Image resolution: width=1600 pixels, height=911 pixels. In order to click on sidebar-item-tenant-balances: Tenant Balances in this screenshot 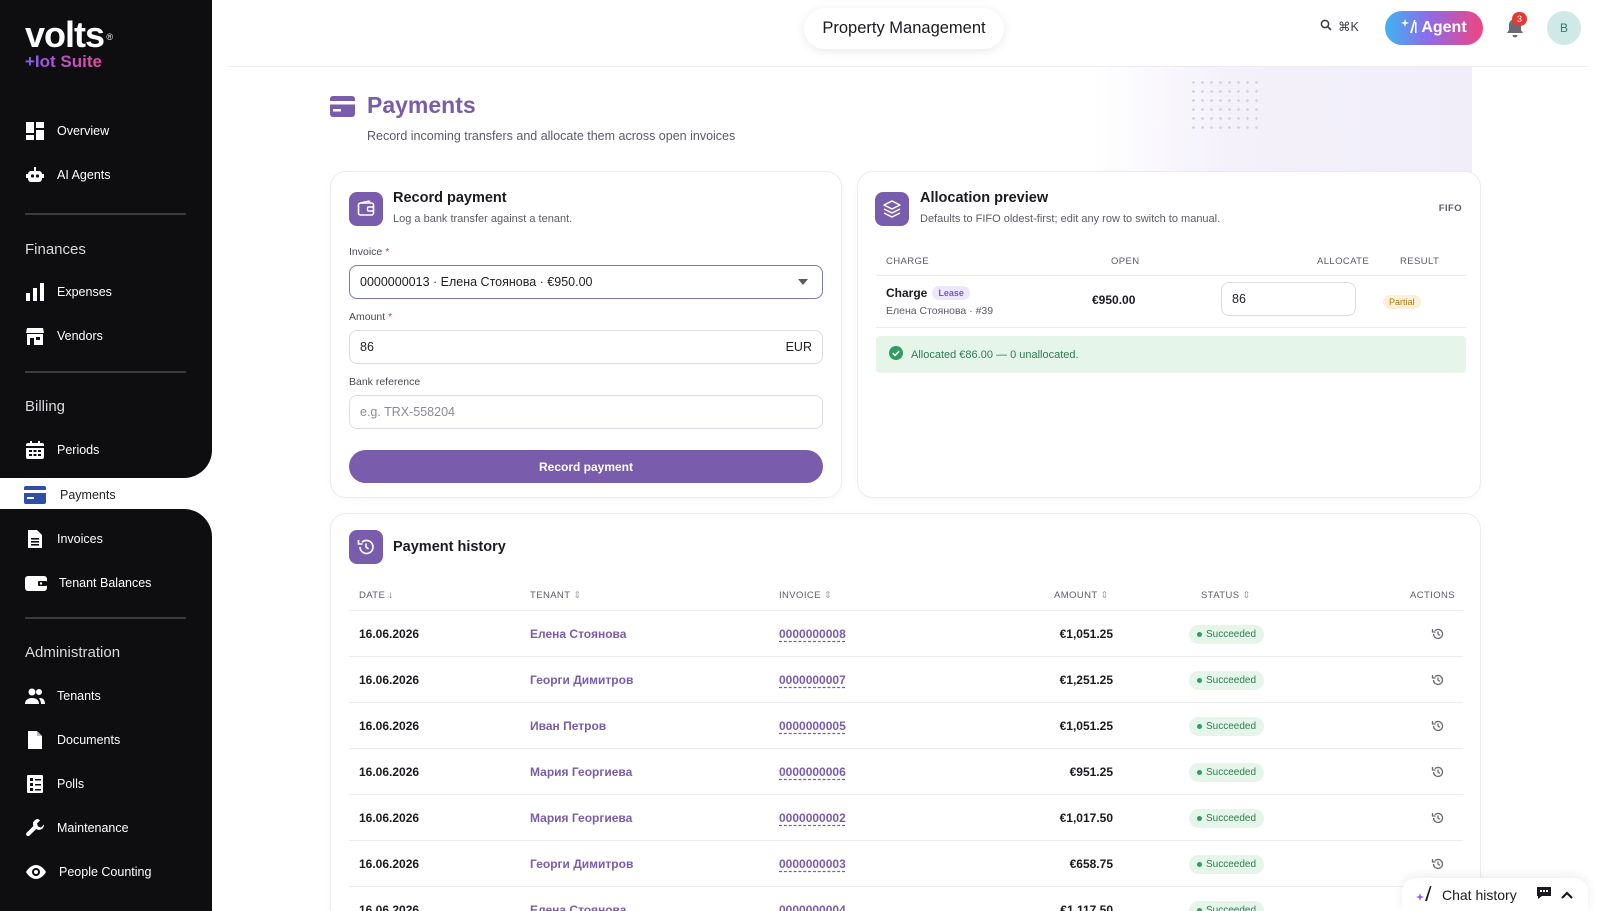, I will do `click(88, 583)`.